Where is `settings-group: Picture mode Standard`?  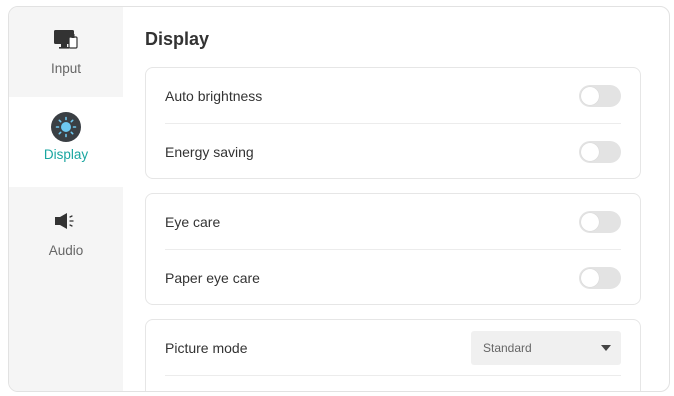
settings-group: Picture mode Standard is located at coordinates (393, 355).